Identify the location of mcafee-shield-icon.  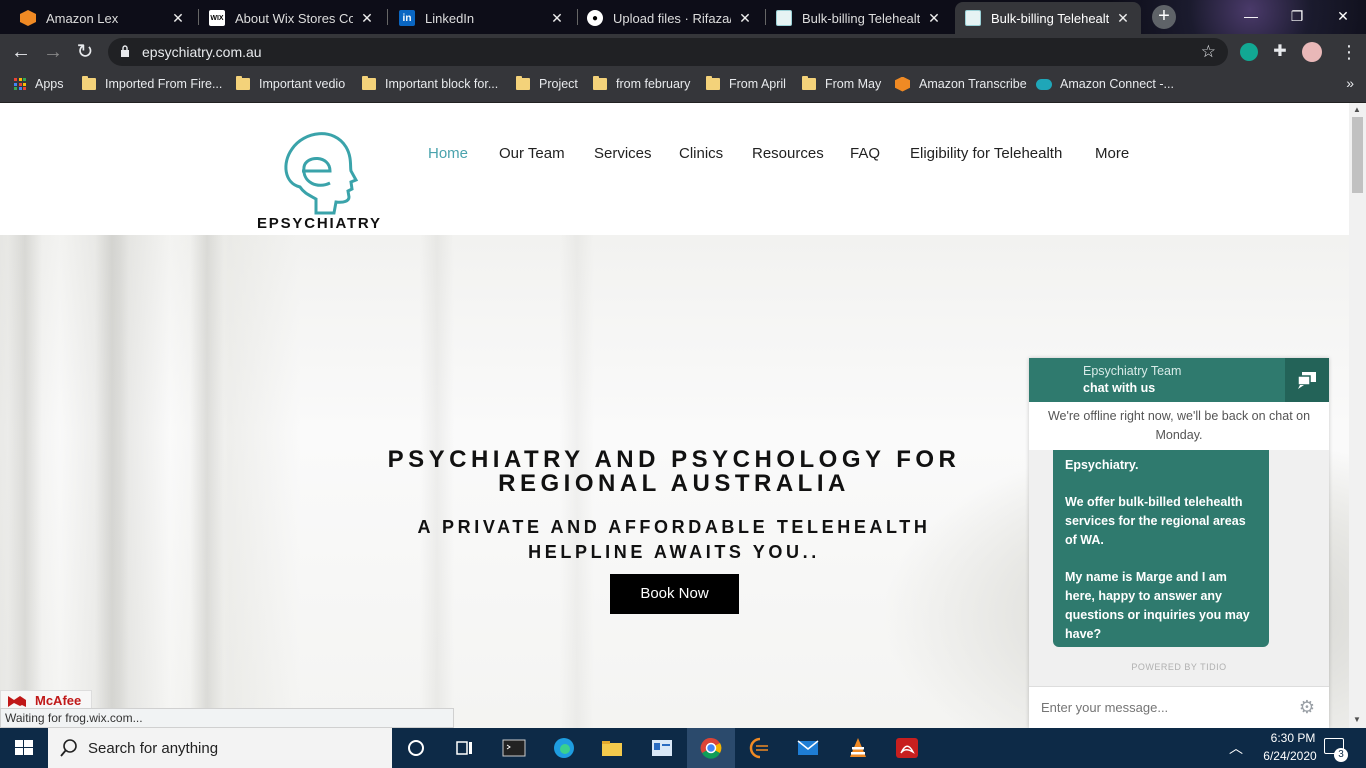
(17, 701).